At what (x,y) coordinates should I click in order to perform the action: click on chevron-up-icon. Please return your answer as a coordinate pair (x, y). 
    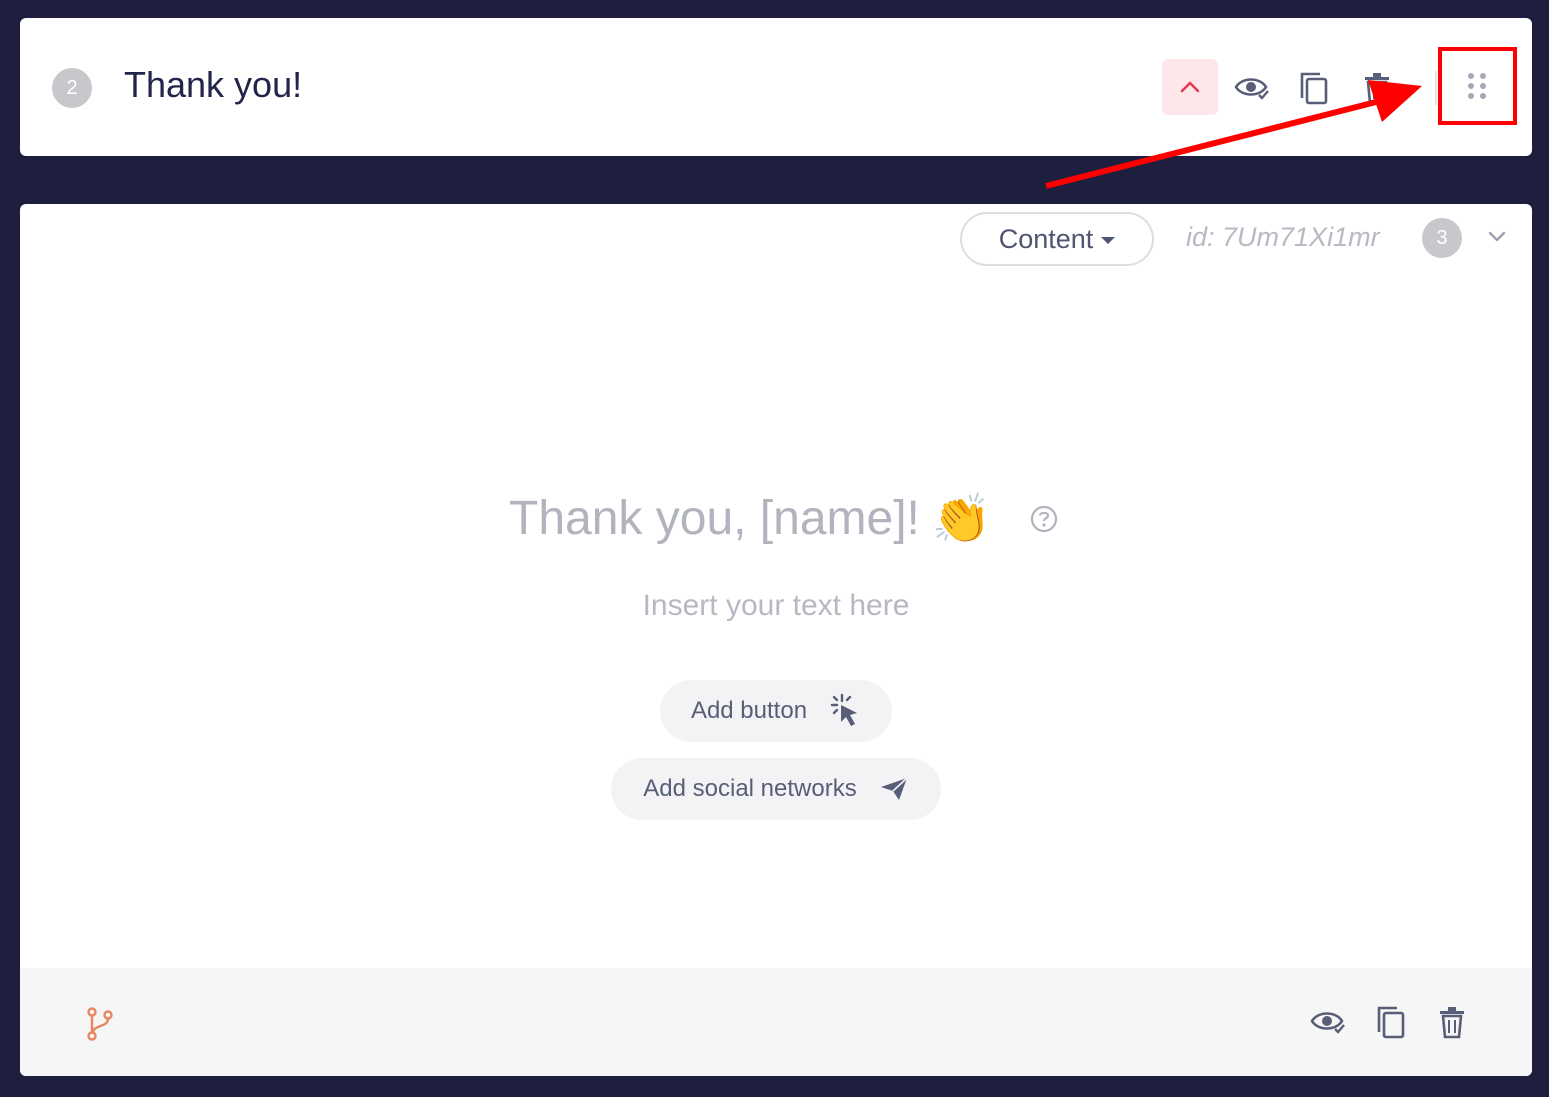
    Looking at the image, I should click on (1190, 87).